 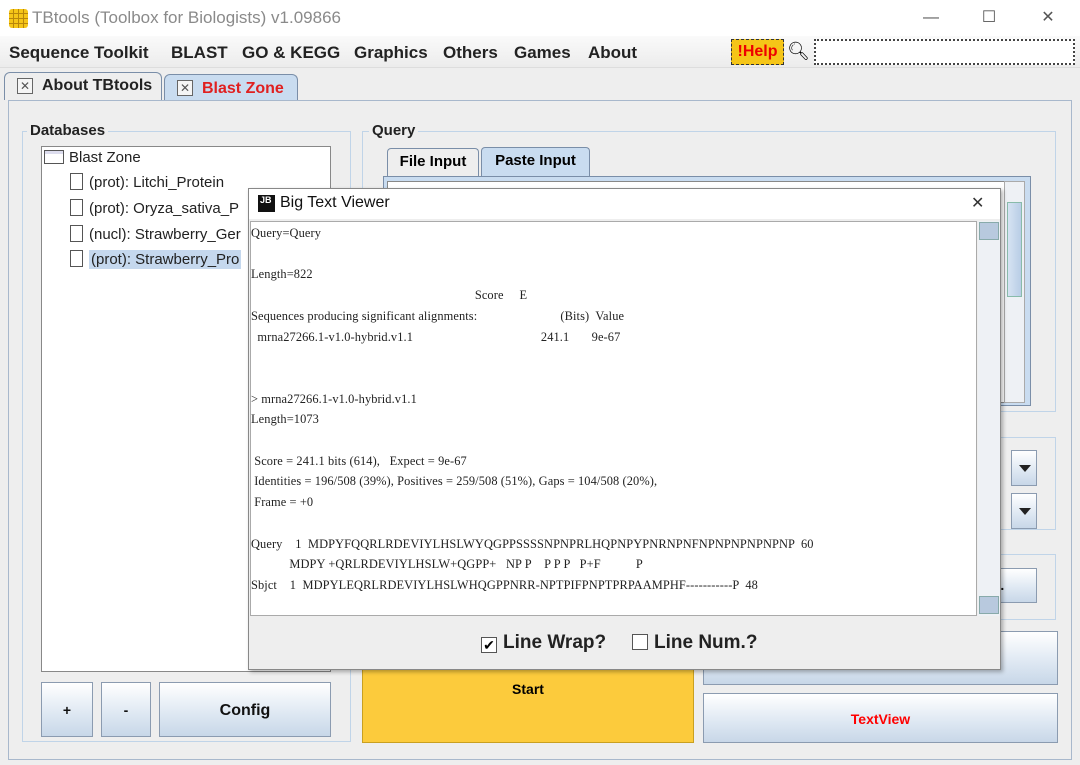 I want to click on menu-games: Games, so click(x=542, y=53).